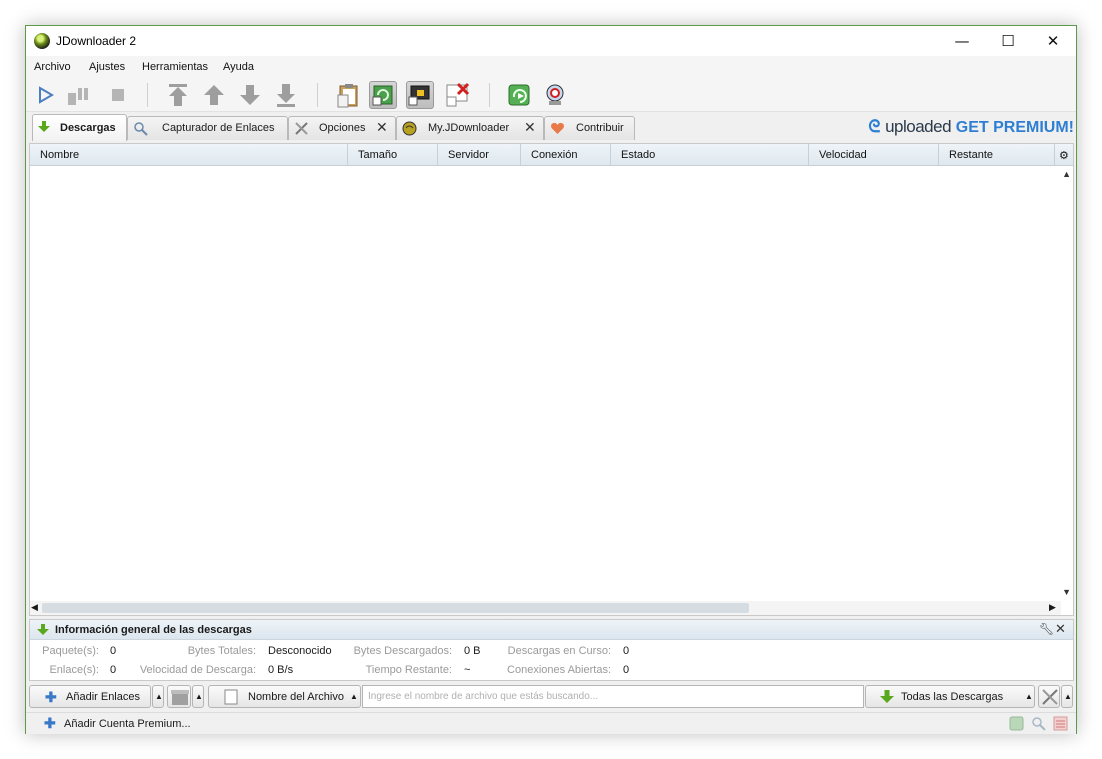 Image resolution: width=1102 pixels, height=759 pixels. Describe the element at coordinates (559, 651) in the screenshot. I see `stat-label: Descargas en Curso:` at that location.